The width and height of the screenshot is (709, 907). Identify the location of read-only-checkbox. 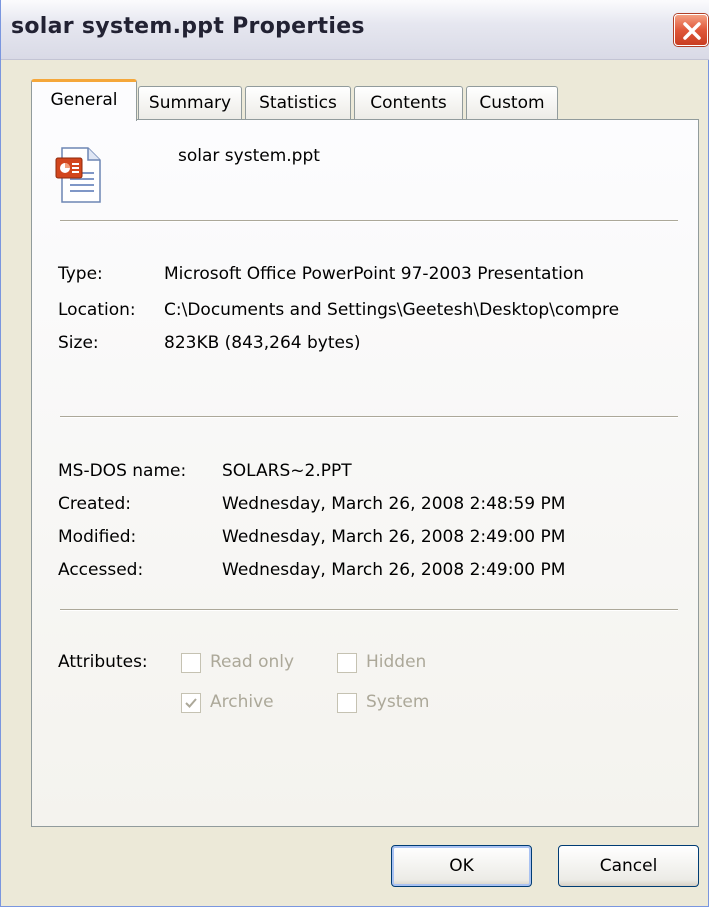
(191, 663).